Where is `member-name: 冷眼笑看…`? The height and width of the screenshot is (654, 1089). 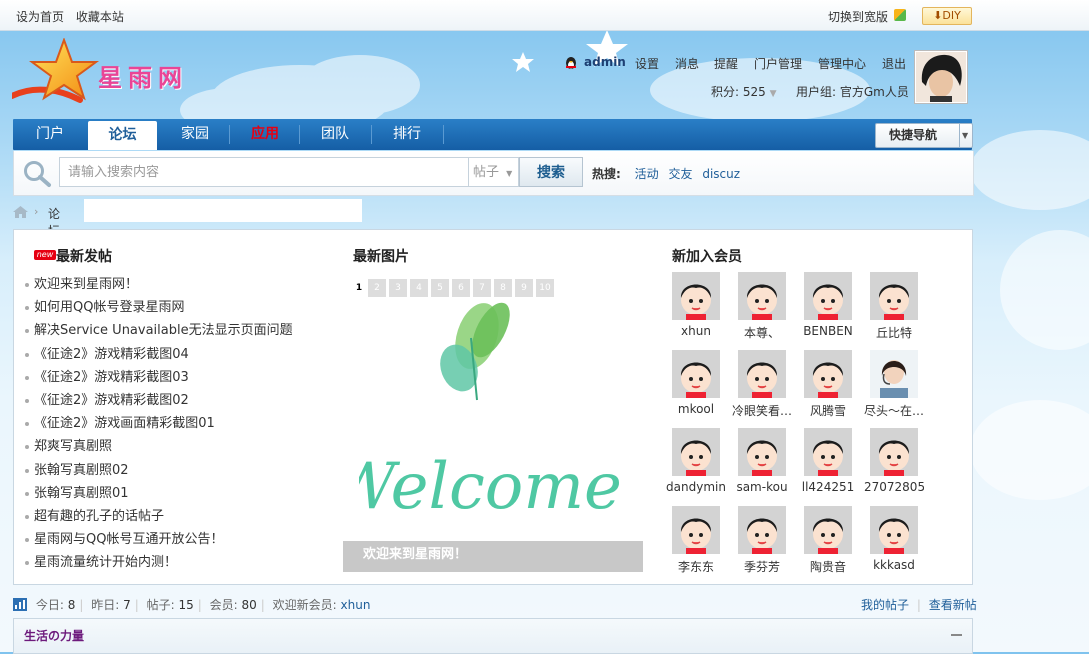 member-name: 冷眼笑看… is located at coordinates (762, 410).